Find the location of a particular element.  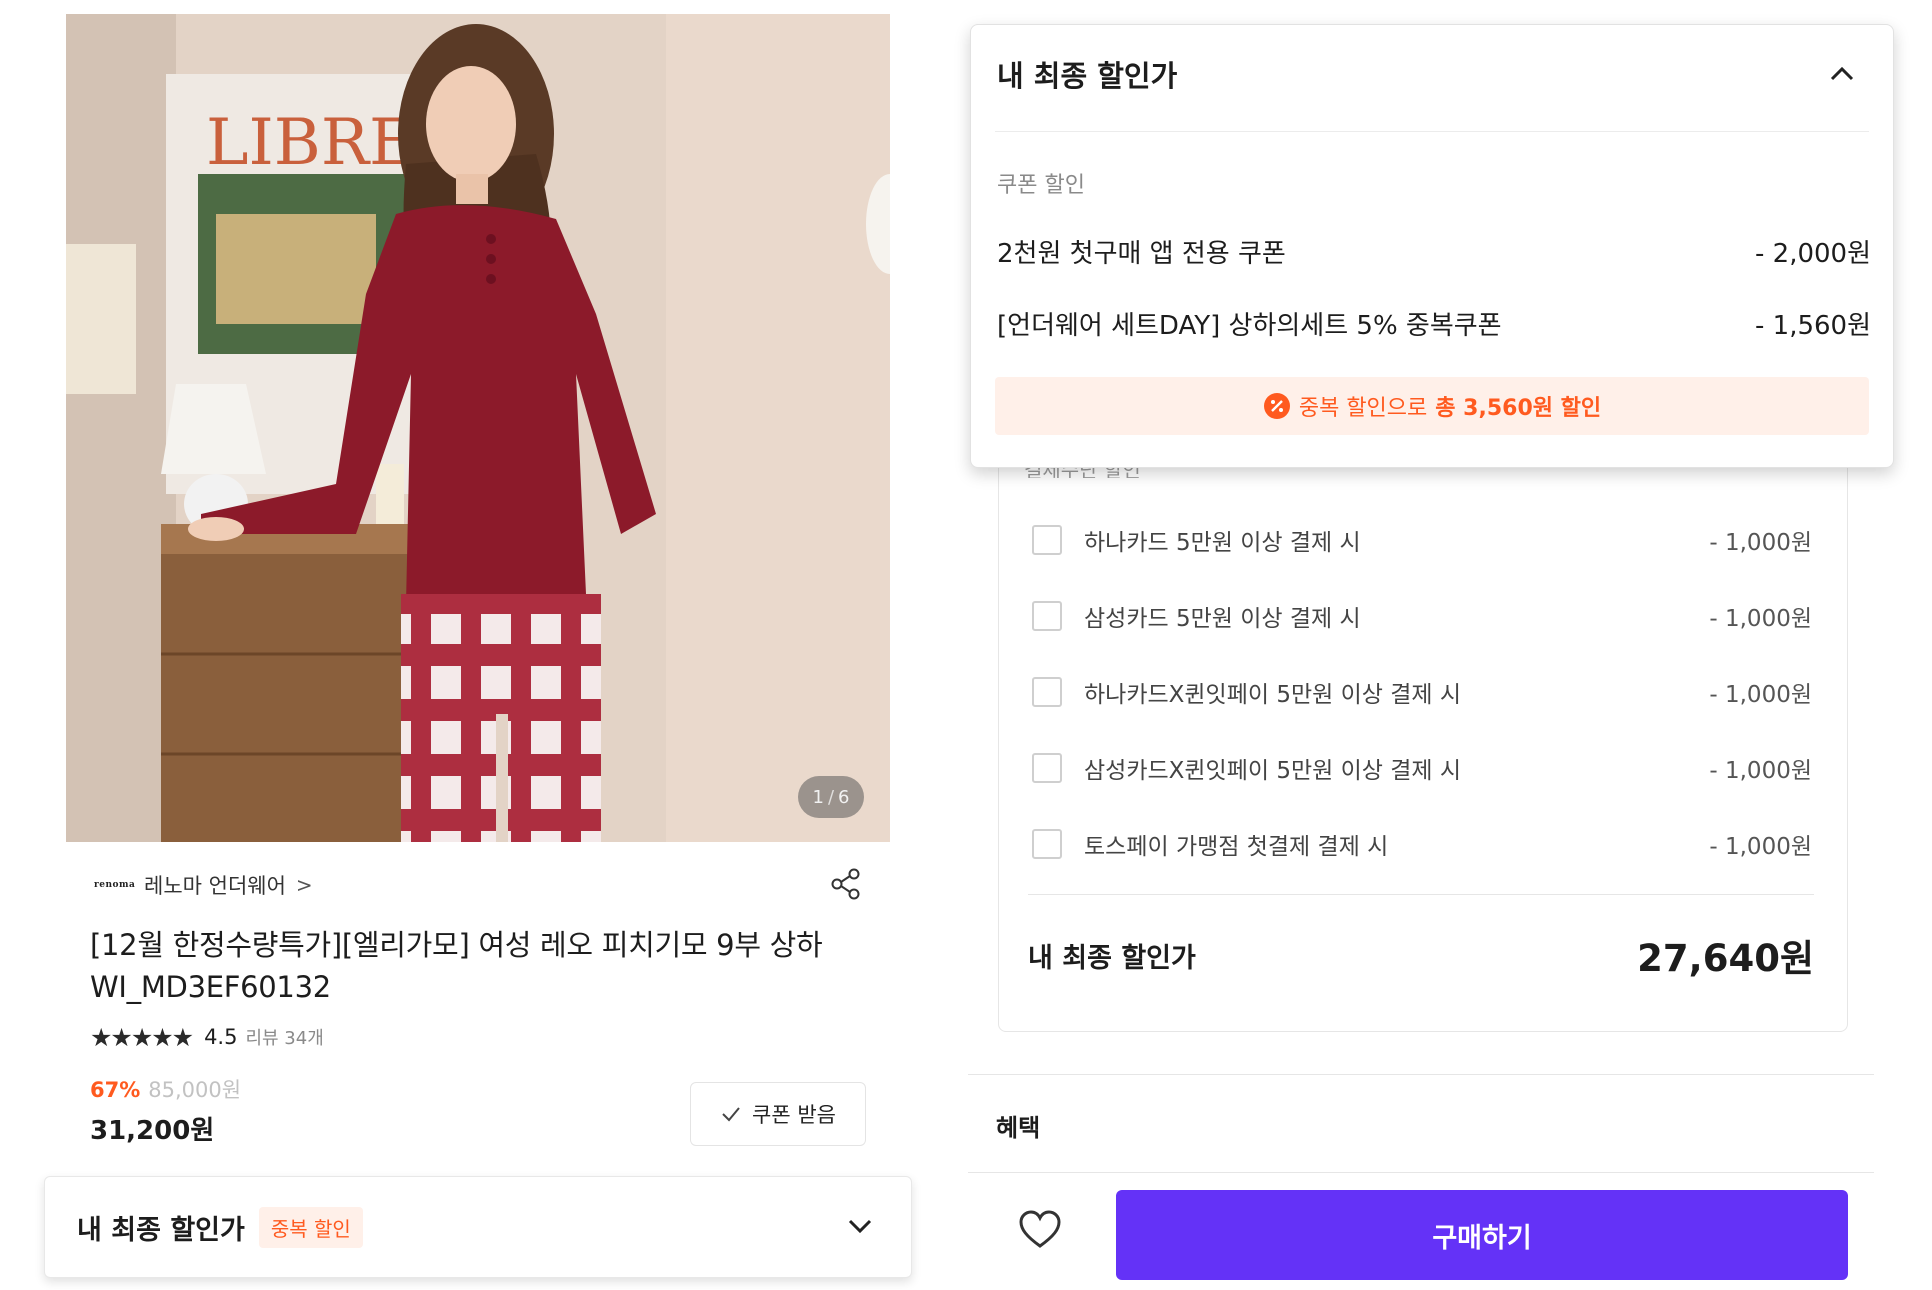

total-discount-amount: 총 3,560원 할인 is located at coordinates (1518, 408).